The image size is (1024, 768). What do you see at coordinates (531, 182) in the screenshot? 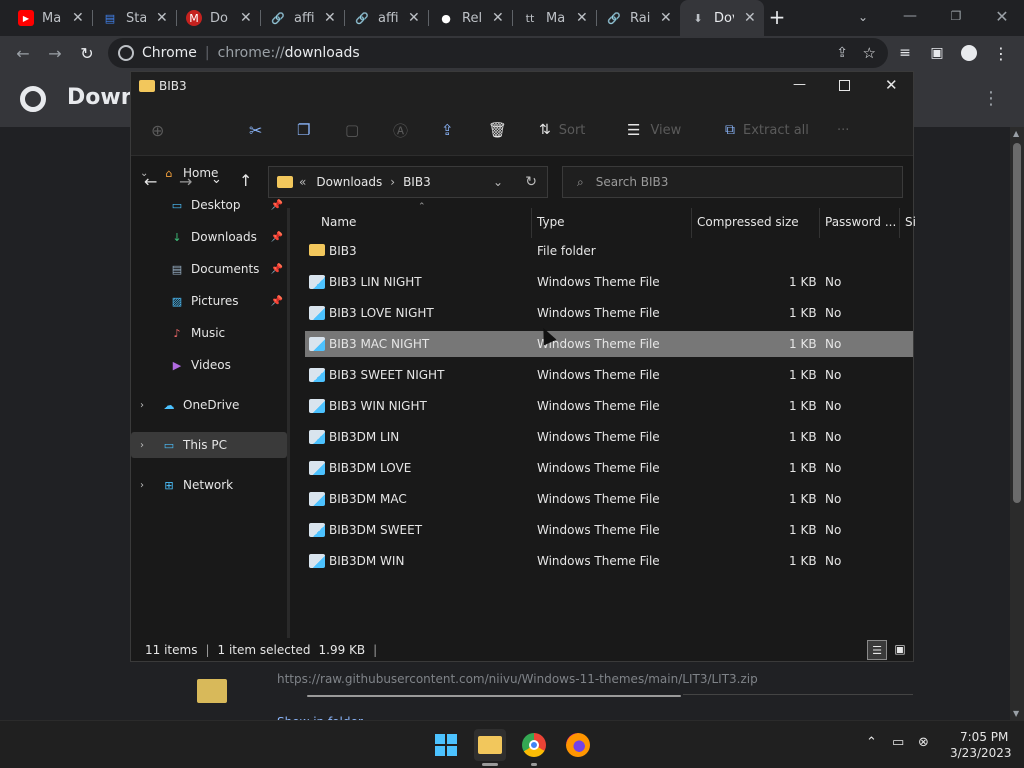
I see `refresh-icon: ↻` at bounding box center [531, 182].